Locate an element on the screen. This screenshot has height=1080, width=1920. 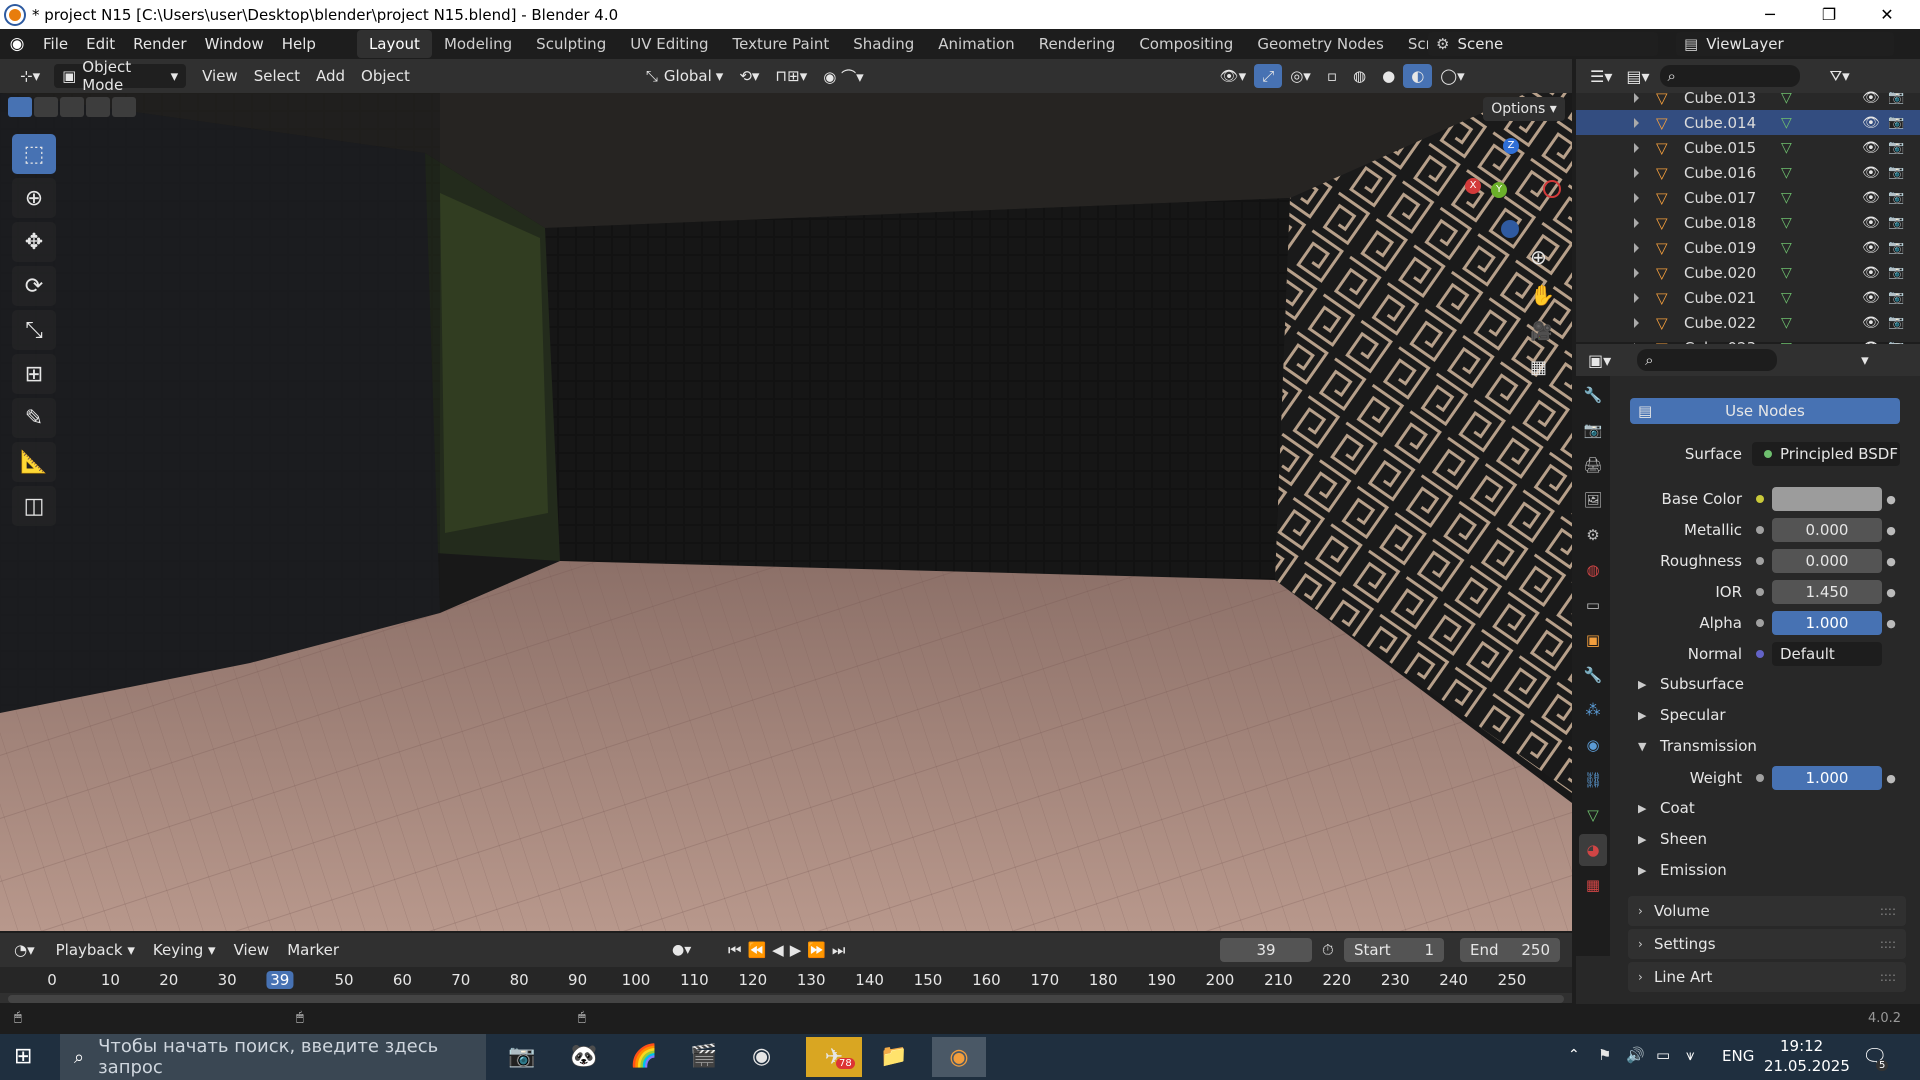
physics-tab-icon: ◉ is located at coordinates (1593, 745).